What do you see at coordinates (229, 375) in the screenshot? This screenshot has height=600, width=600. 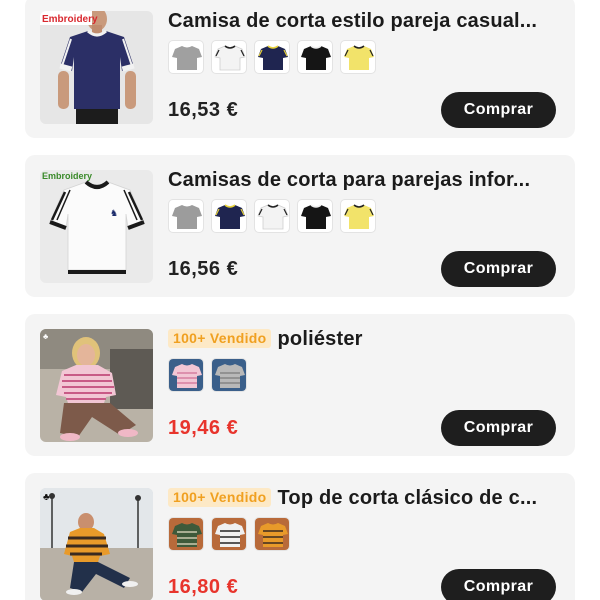 I see `gray-striped-tshirt-swatch` at bounding box center [229, 375].